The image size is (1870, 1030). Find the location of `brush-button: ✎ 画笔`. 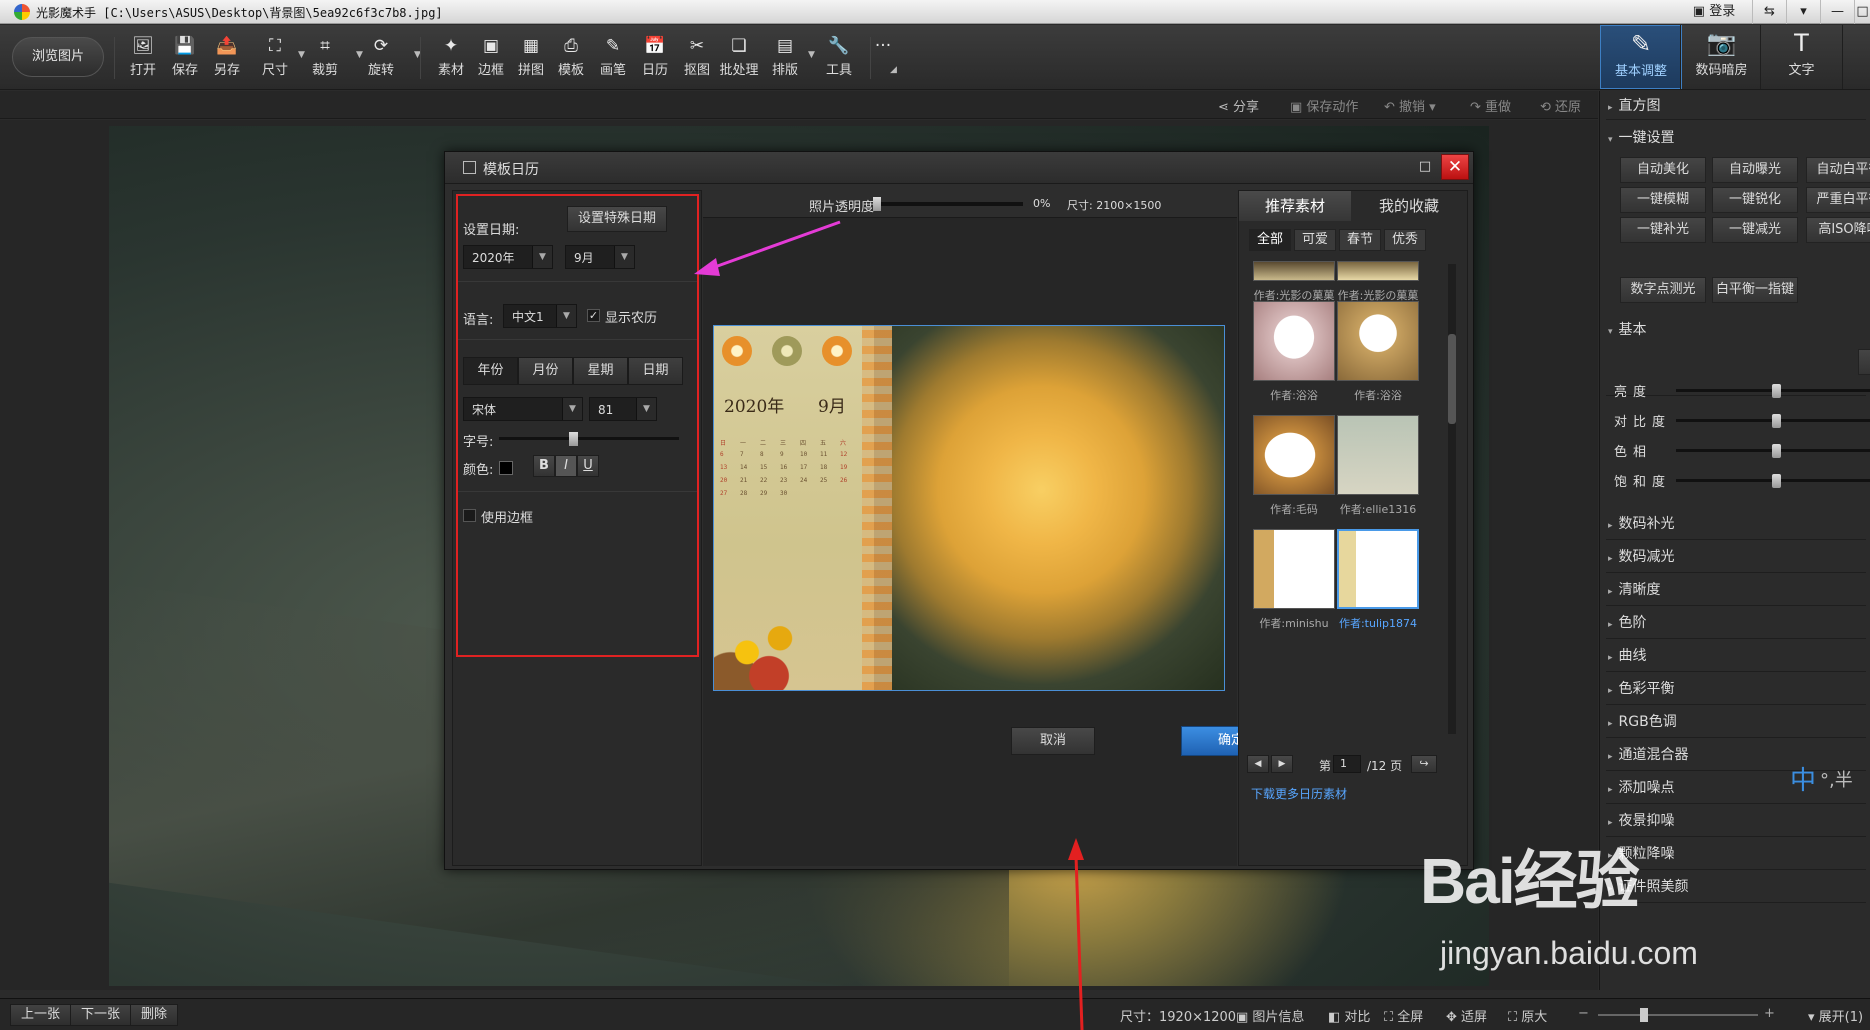

brush-button: ✎ 画笔 is located at coordinates (613, 59).